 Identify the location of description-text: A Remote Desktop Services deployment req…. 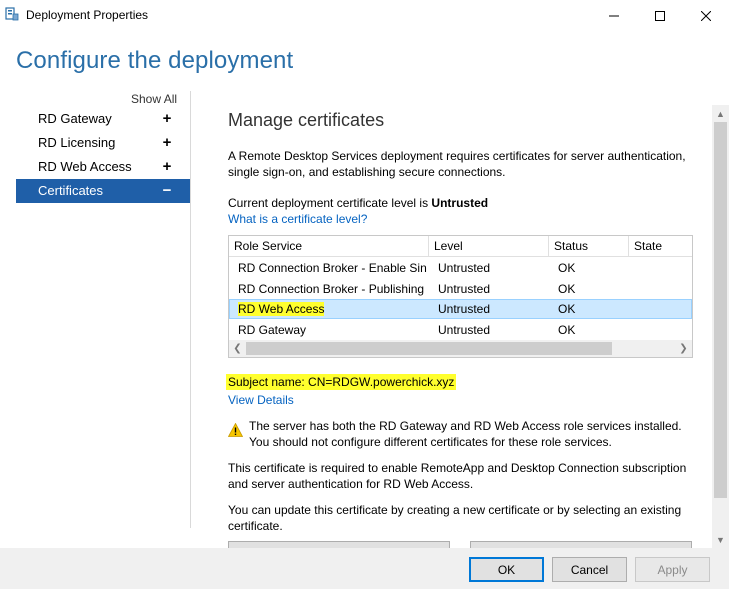
(457, 164).